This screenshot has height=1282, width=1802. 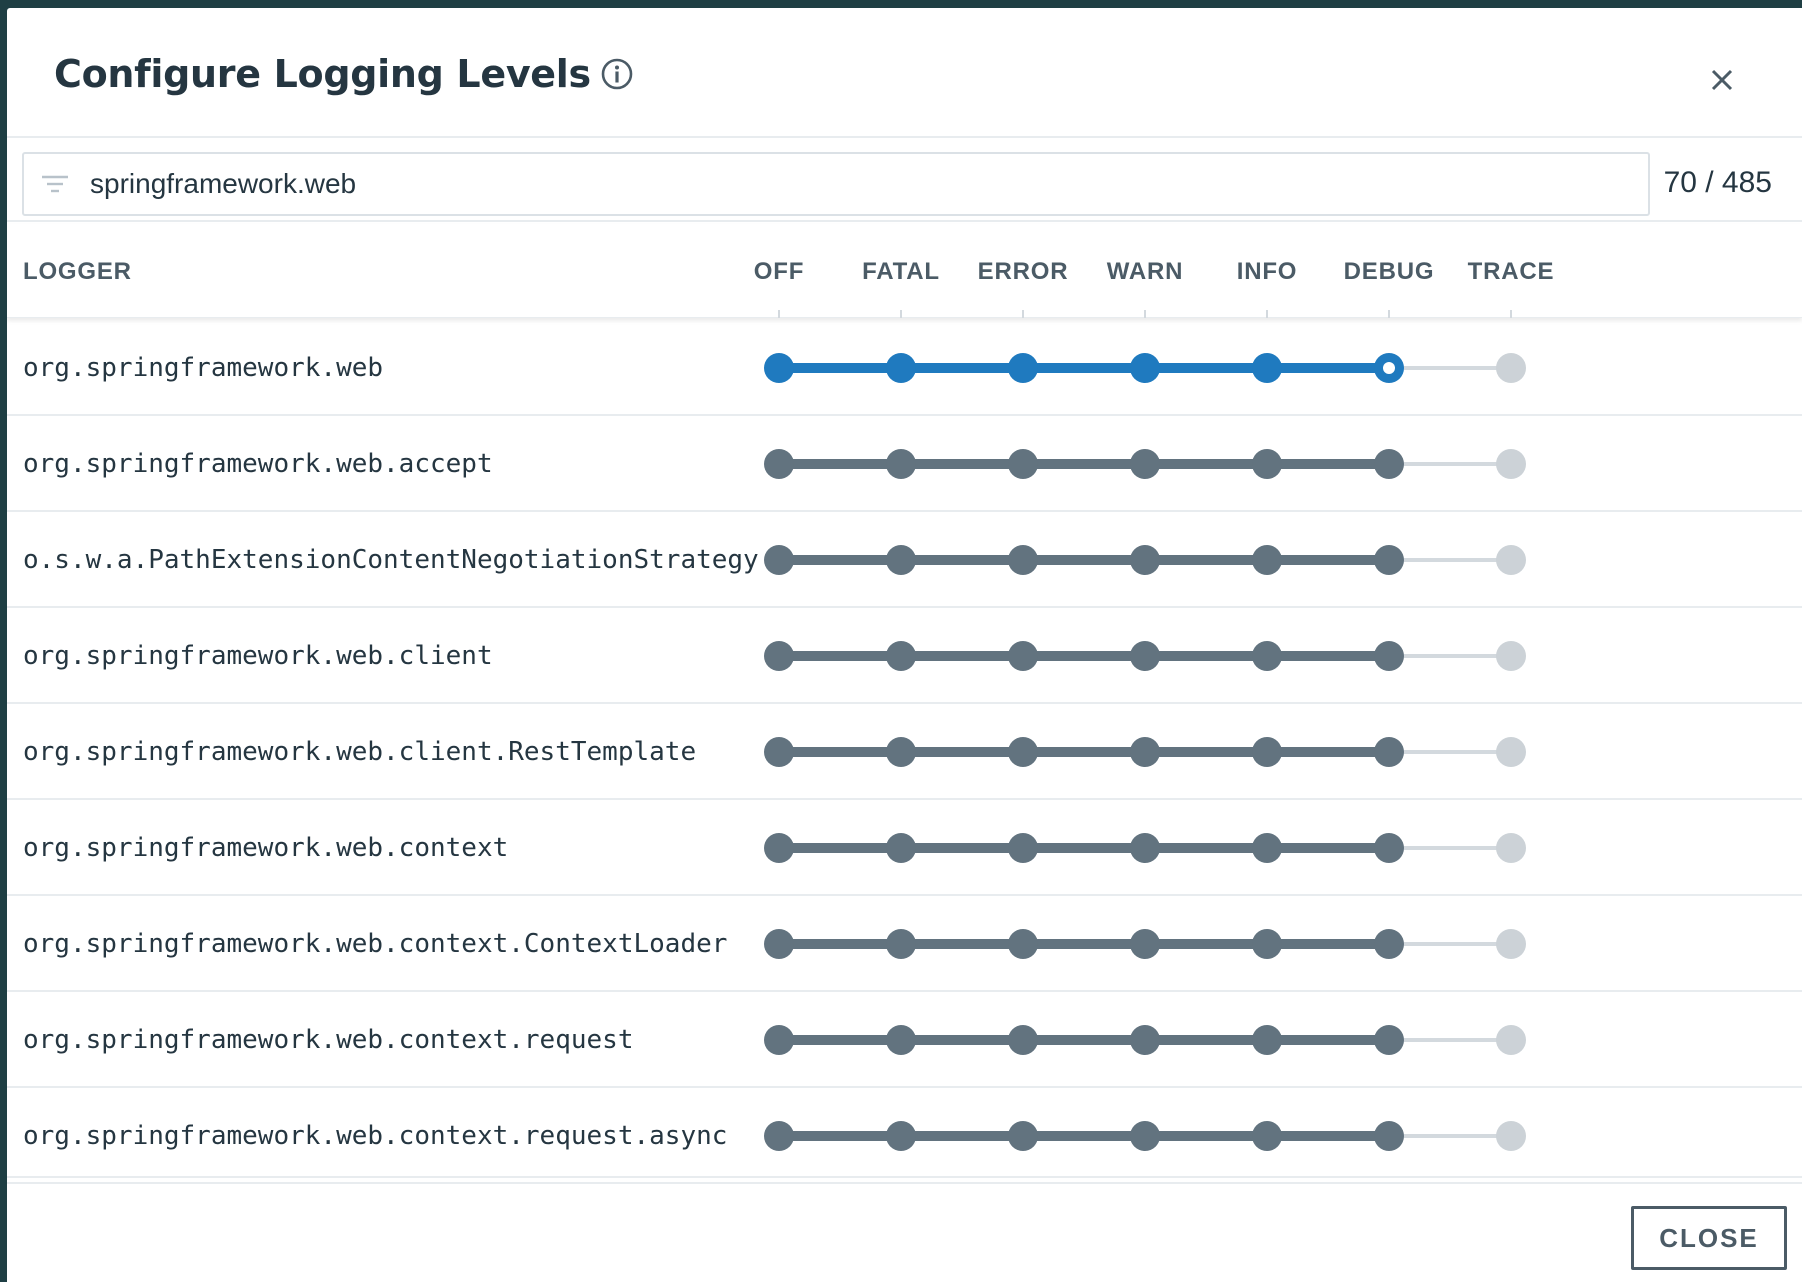 I want to click on logger-table-header: LOGGER OFF FATAL ERROR WARN INFO DEBUG TRACE, so click(x=904, y=271).